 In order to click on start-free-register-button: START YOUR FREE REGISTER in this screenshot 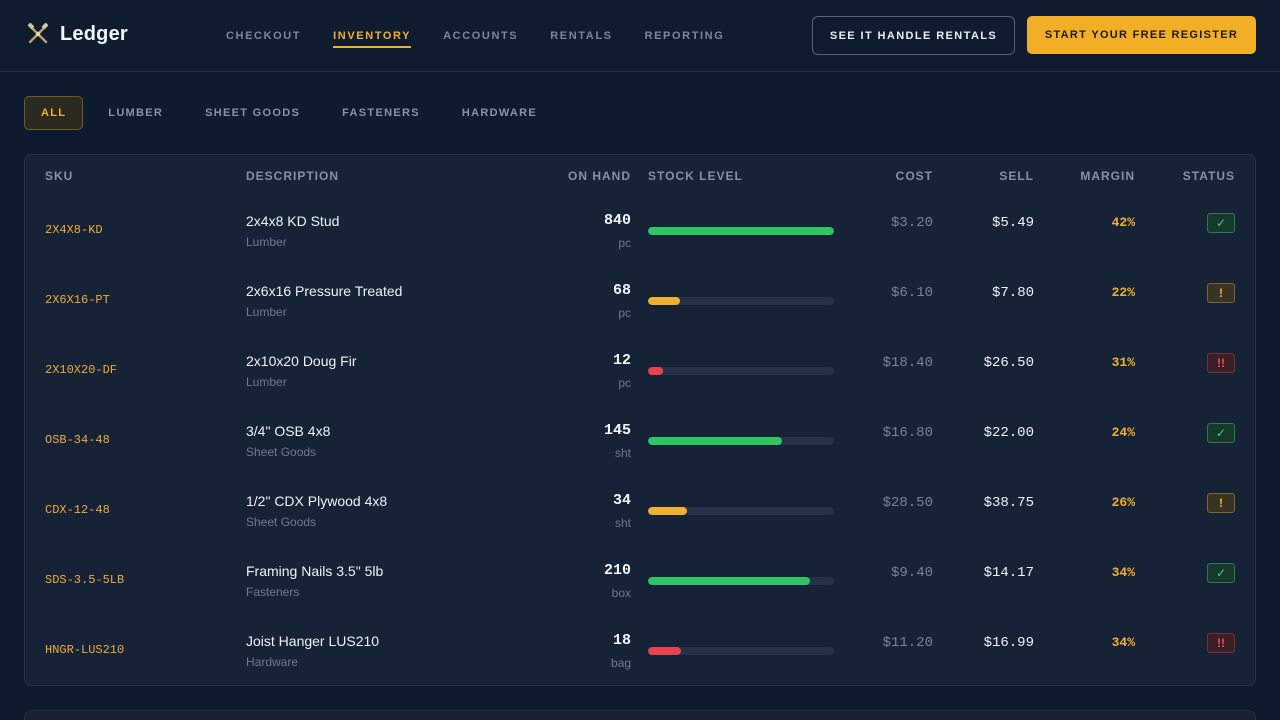, I will do `click(1141, 35)`.